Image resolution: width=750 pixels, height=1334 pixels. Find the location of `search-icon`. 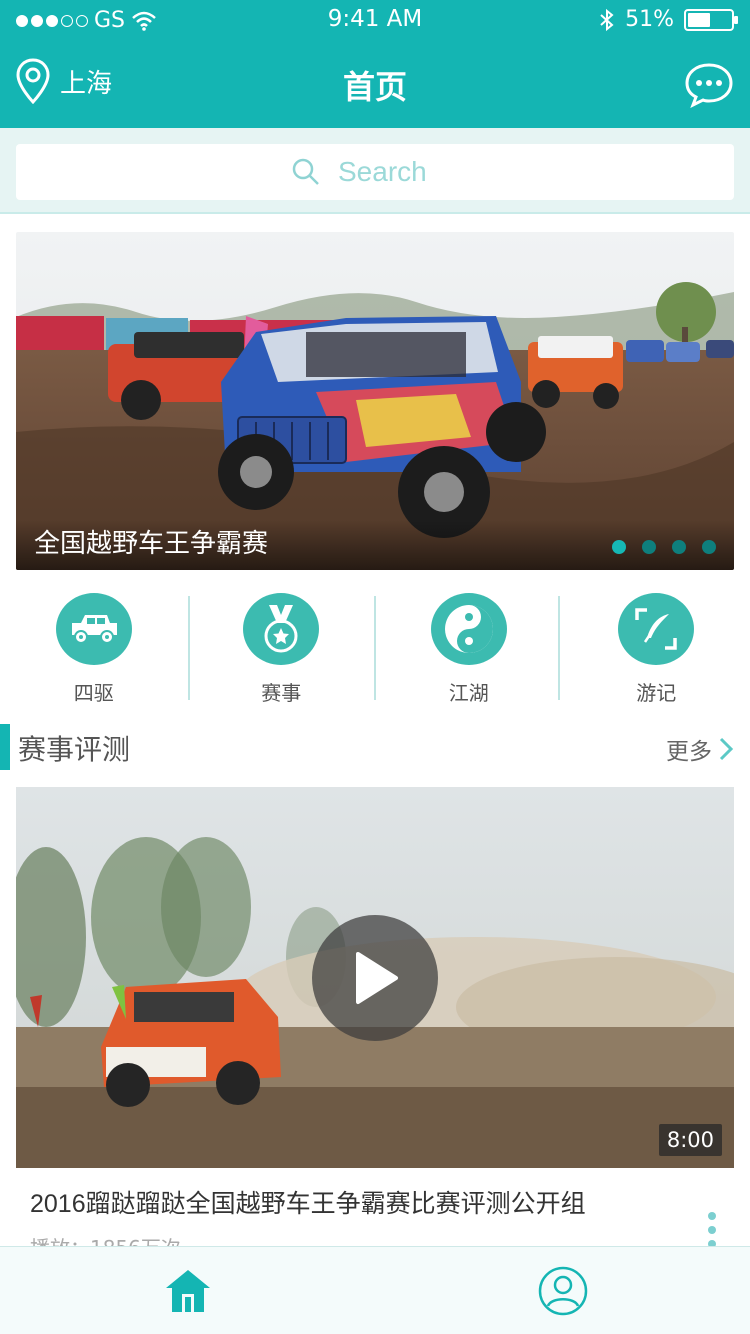

search-icon is located at coordinates (305, 171).